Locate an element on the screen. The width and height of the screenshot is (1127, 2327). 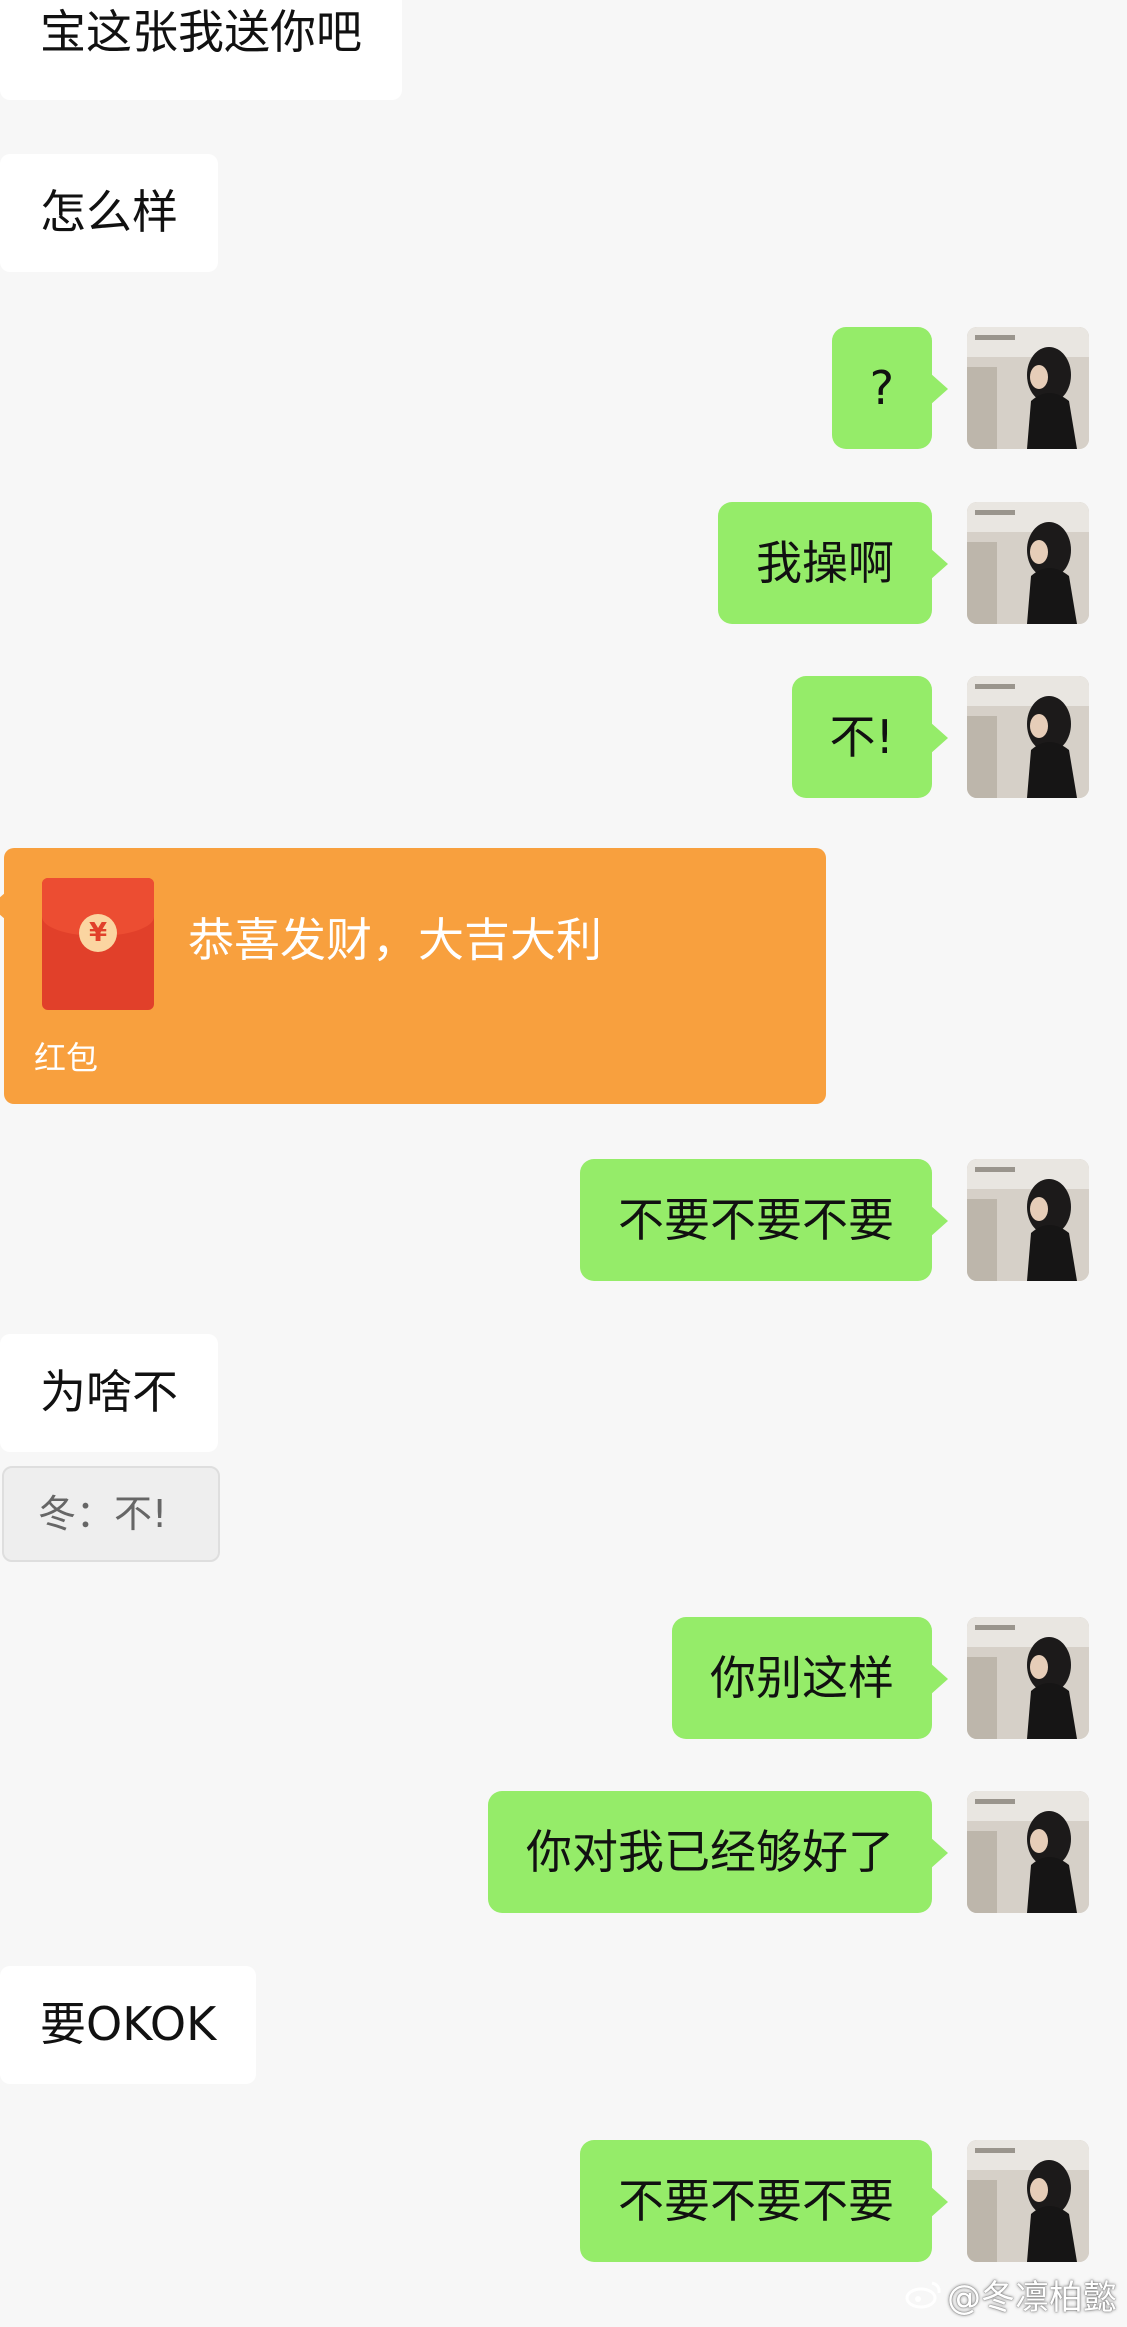
incoming-message: 为啥不 is located at coordinates (109, 1393).